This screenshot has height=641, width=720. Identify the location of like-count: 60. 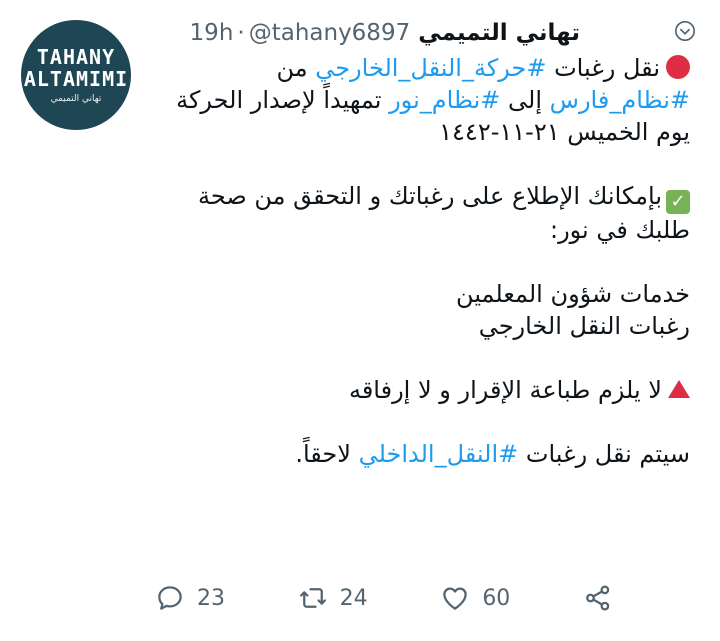
(496, 598).